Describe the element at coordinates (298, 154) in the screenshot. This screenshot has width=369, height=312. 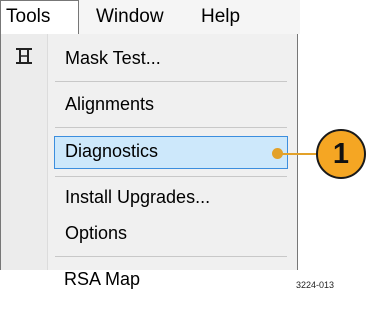
I see `callout-leader-line` at that location.